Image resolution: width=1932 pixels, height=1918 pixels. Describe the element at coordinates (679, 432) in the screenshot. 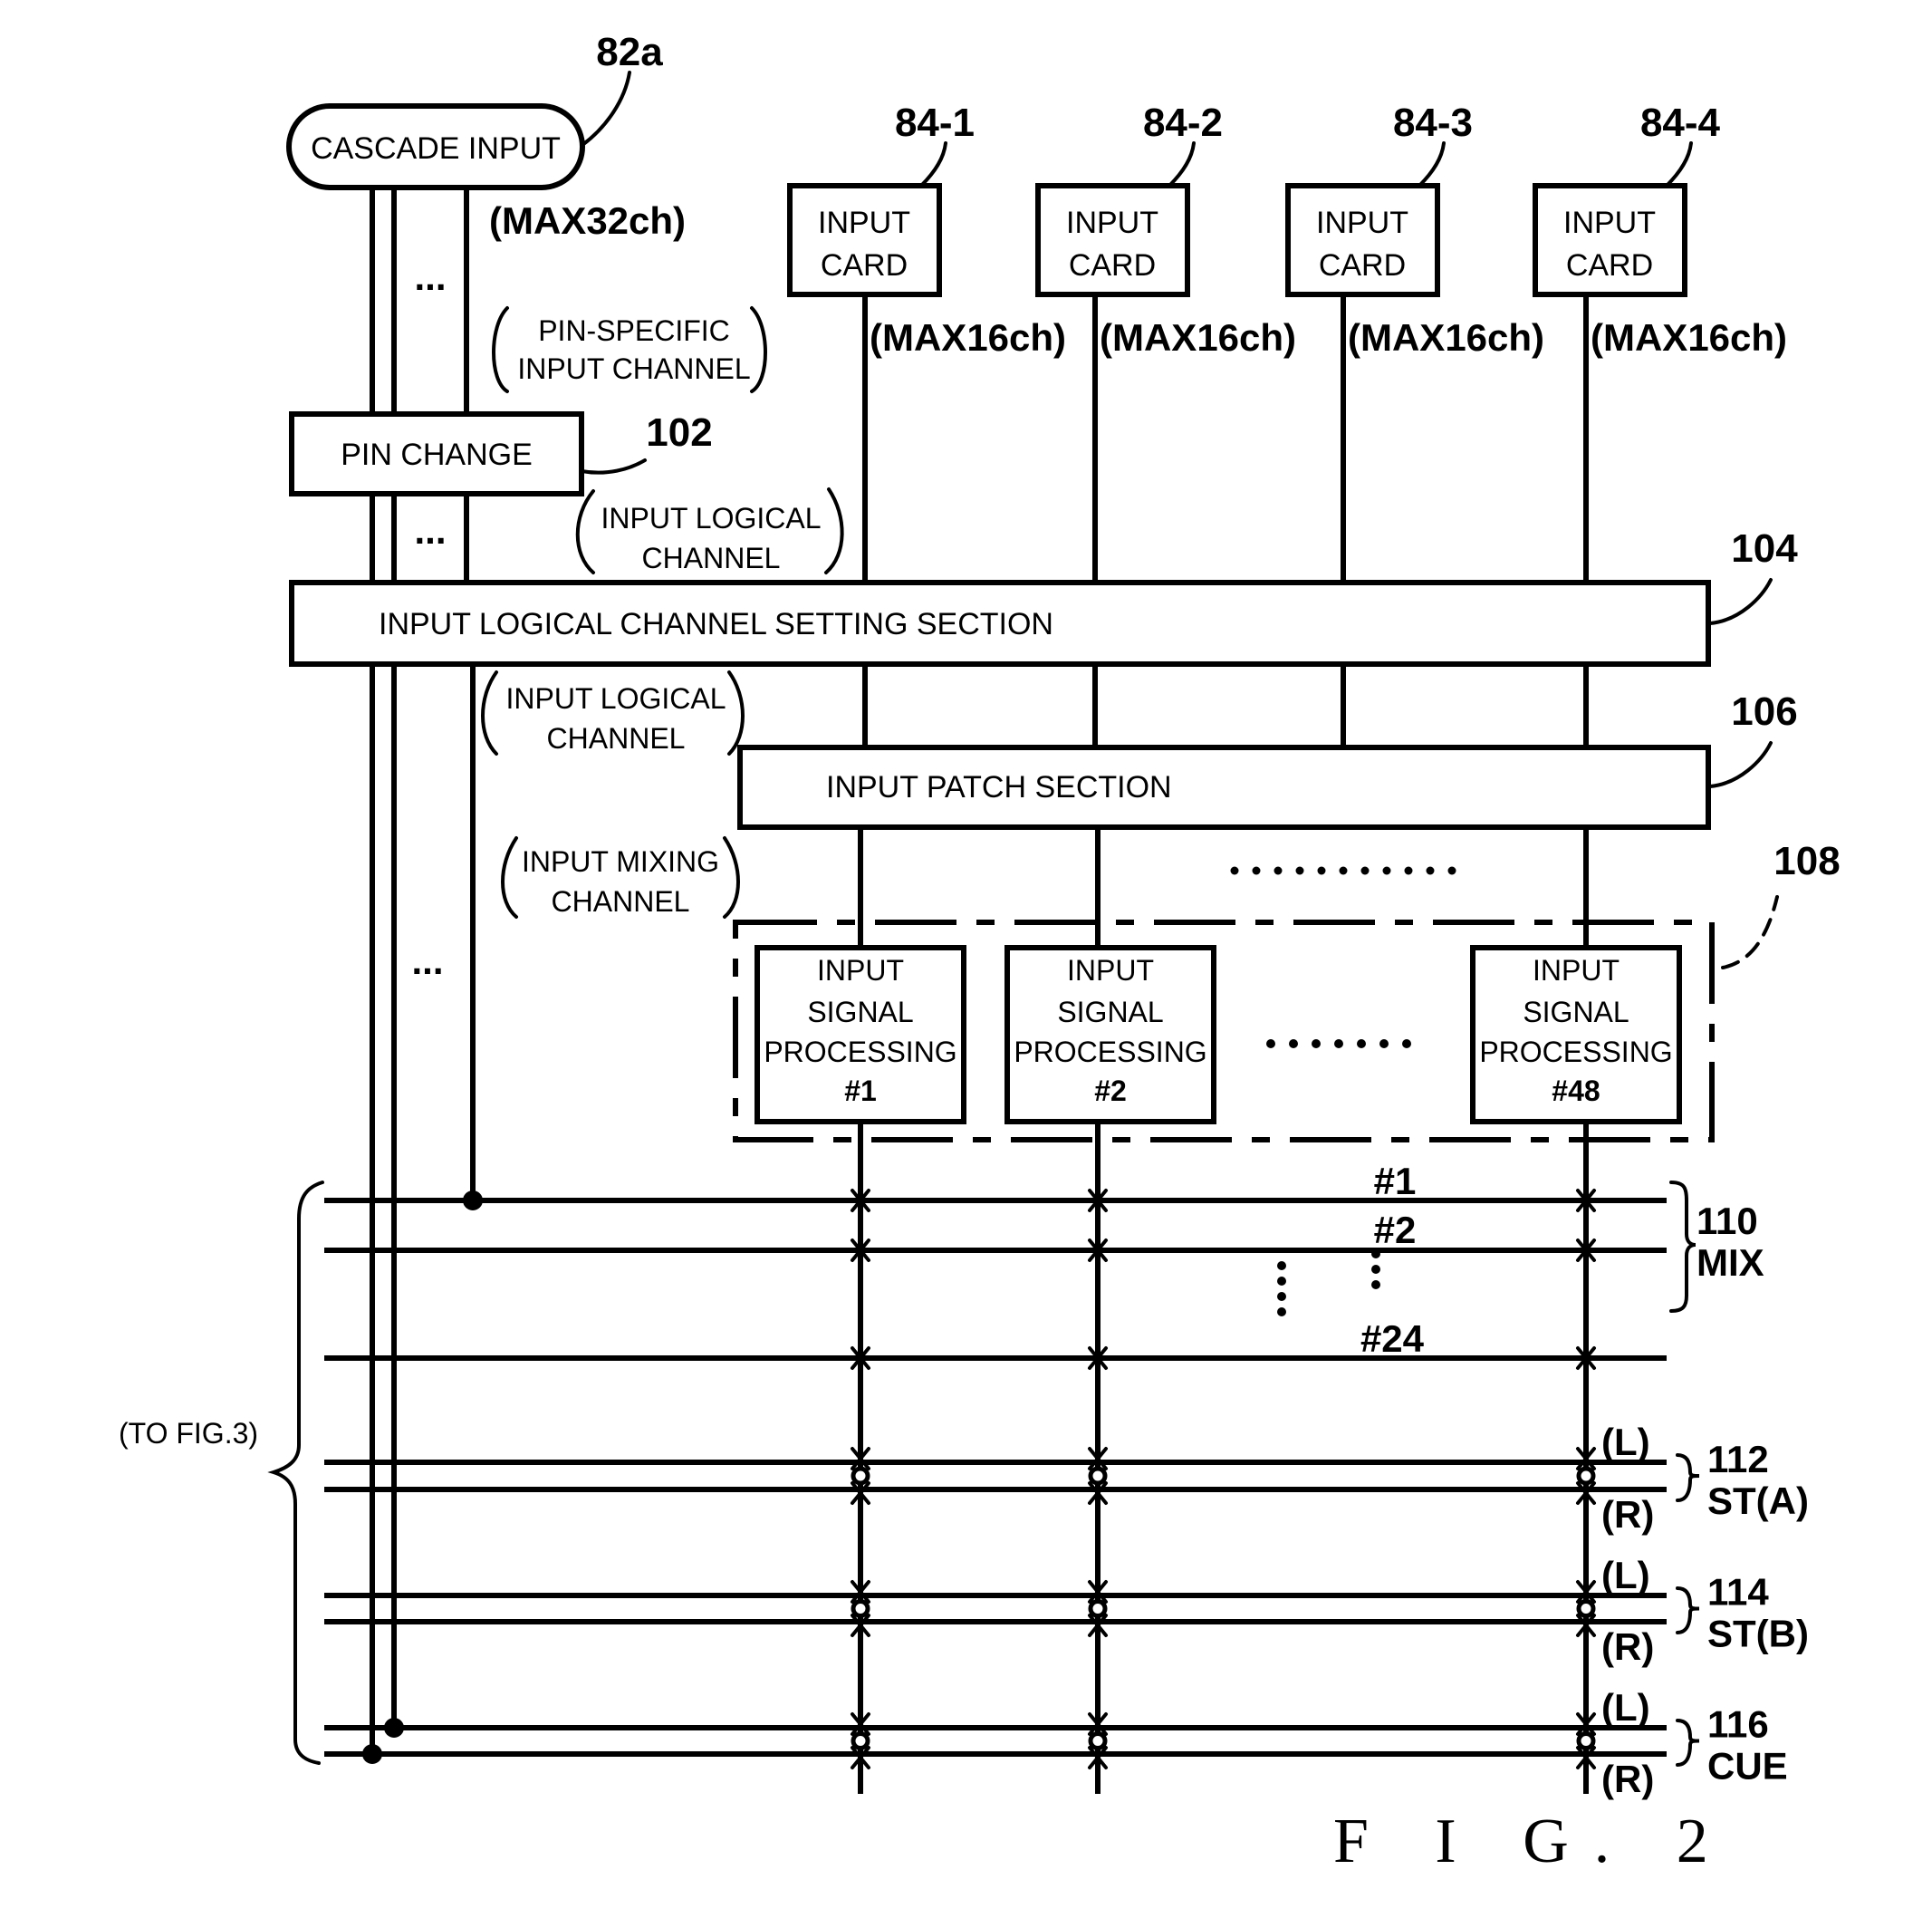

I see `ref-102: 102` at that location.